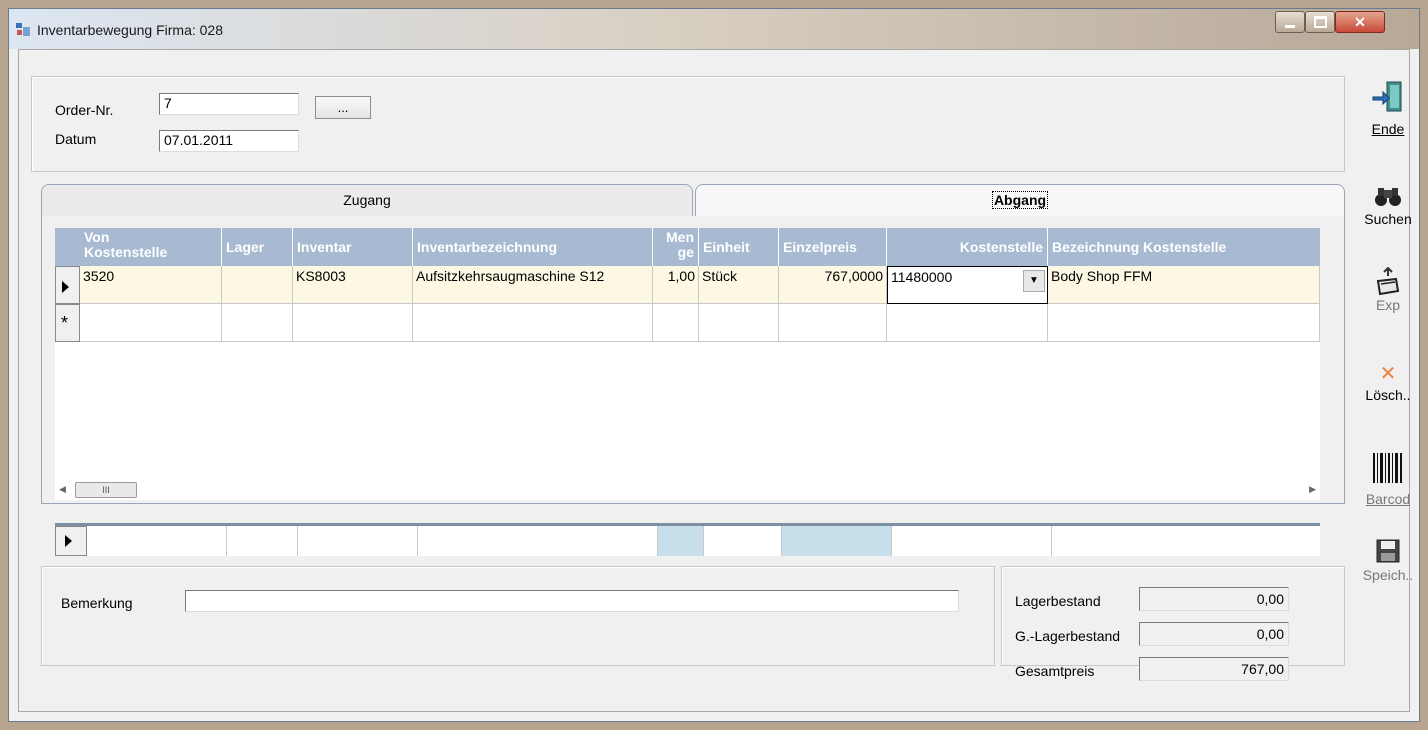 This screenshot has width=1428, height=730. Describe the element at coordinates (833, 247) in the screenshot. I see `col-header-einzelpreis: Einzelpreis` at that location.